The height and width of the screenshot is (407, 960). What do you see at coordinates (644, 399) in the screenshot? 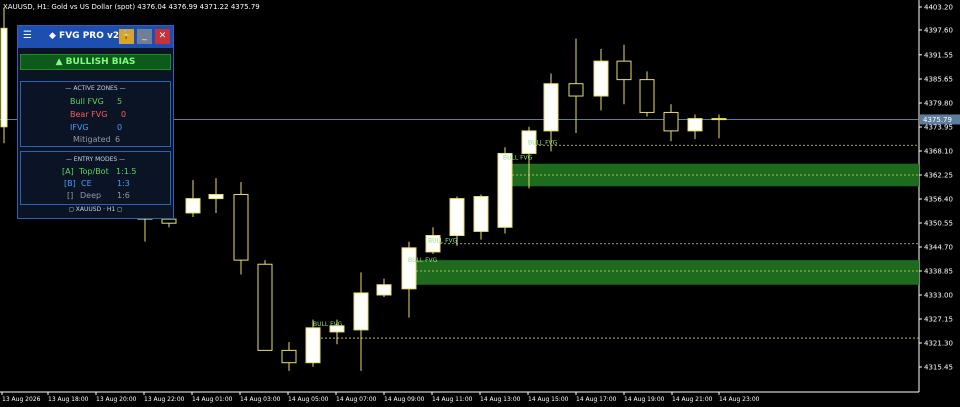
I see `time-axis-label: 14 Aug 19:00` at bounding box center [644, 399].